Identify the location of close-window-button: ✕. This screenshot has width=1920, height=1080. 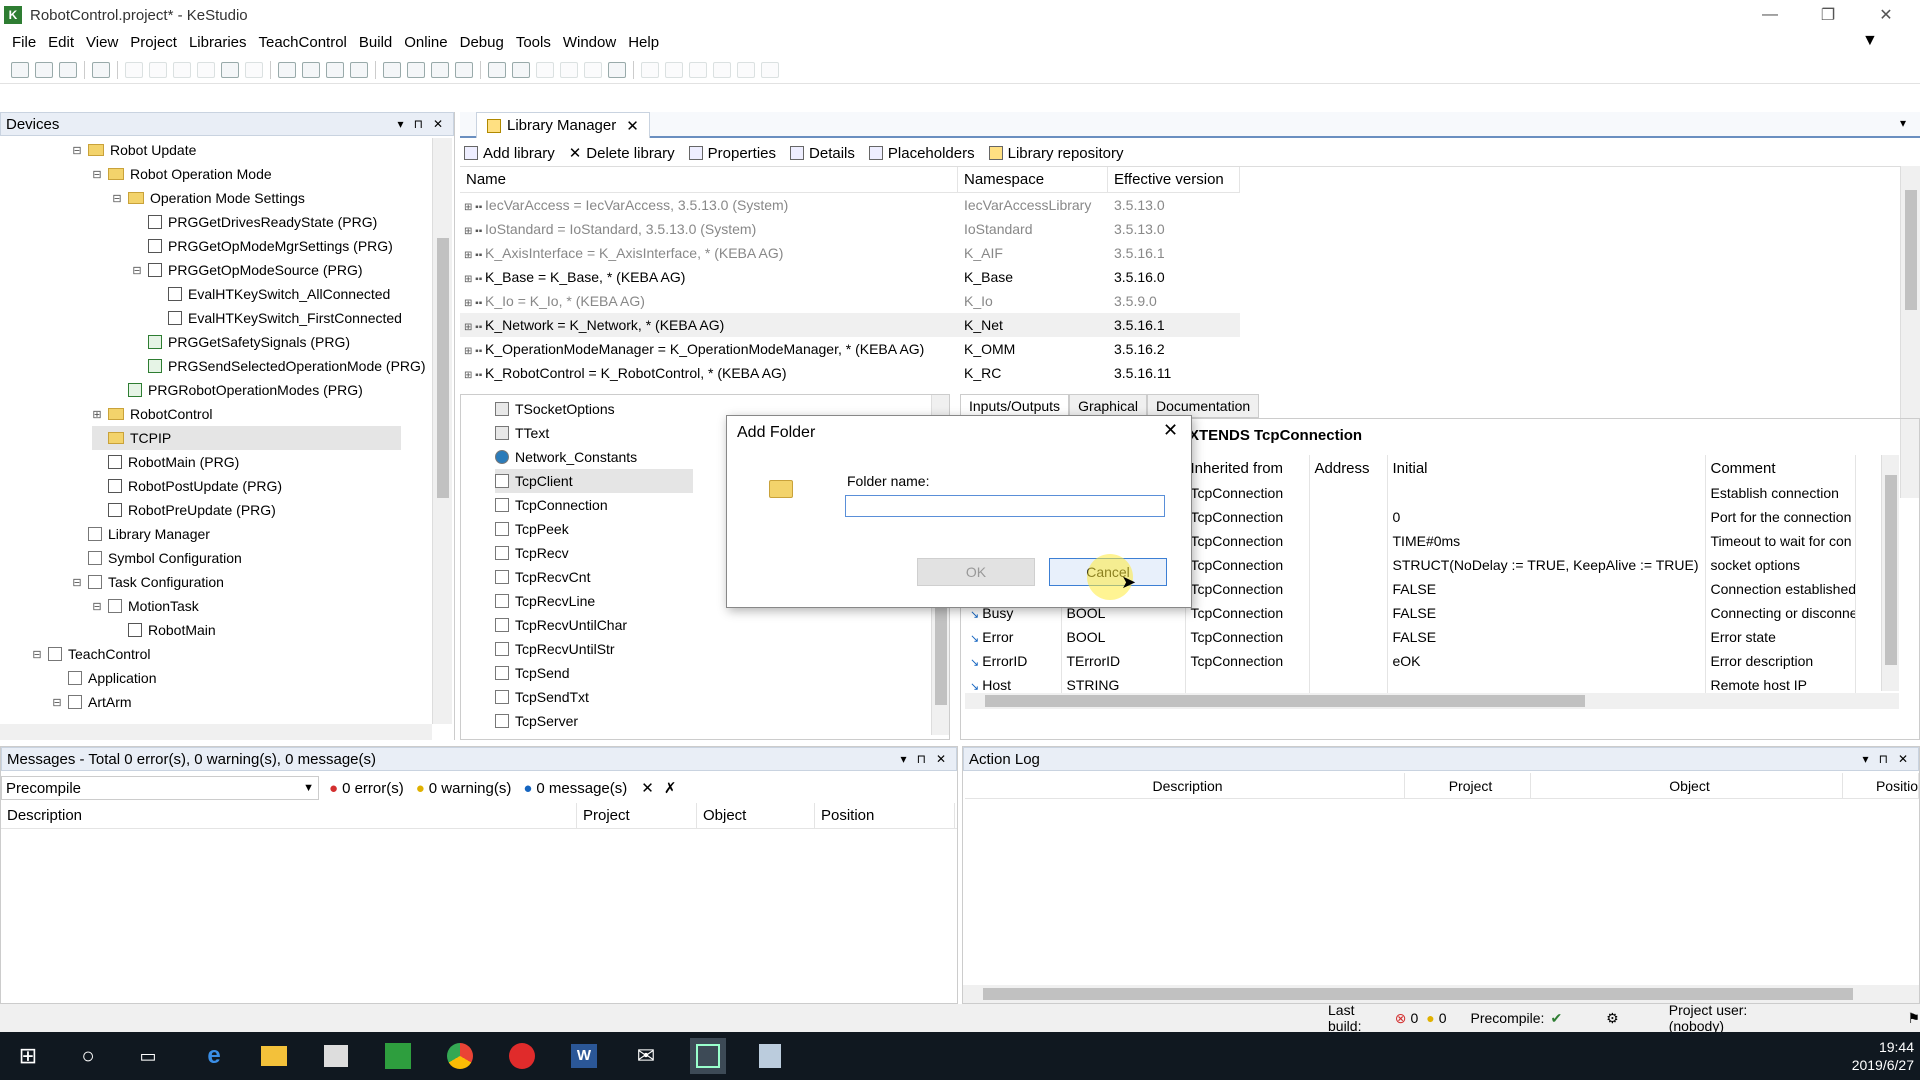
(1886, 15).